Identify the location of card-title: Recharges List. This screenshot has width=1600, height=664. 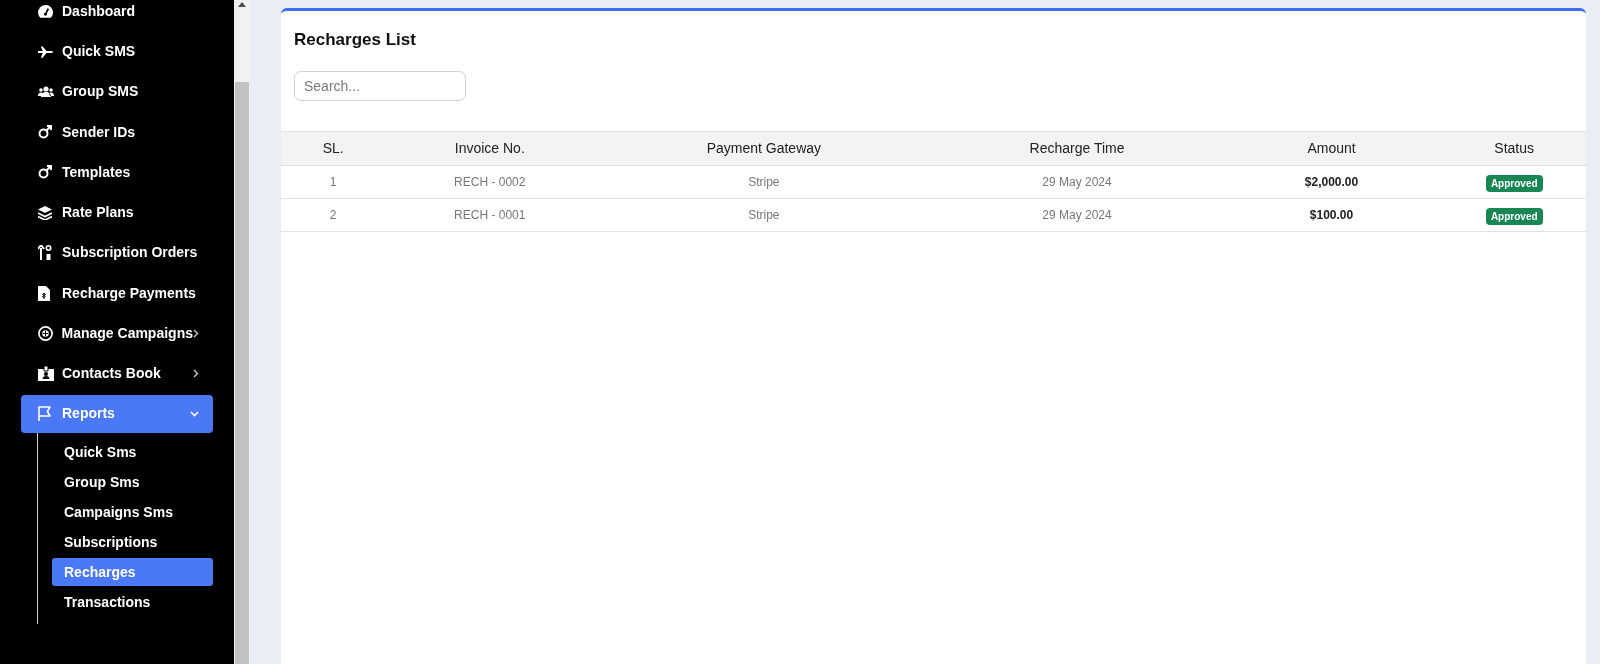
(355, 40).